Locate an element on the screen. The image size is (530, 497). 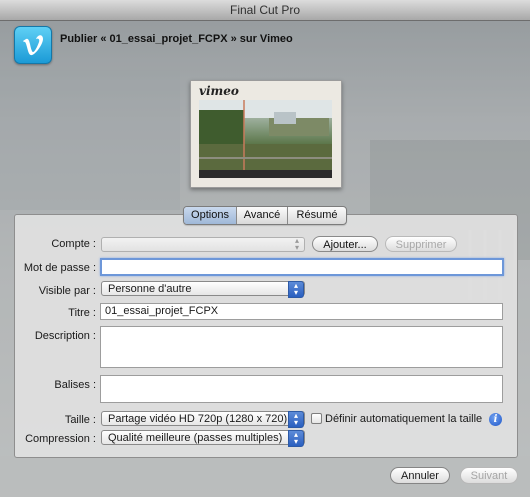
compression-label: Compression : is located at coordinates (60, 439).